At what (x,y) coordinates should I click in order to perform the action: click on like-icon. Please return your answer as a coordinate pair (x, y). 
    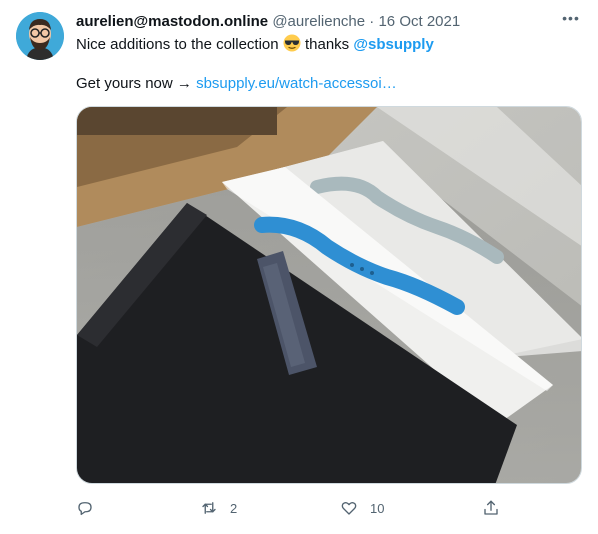
    Looking at the image, I should click on (349, 508).